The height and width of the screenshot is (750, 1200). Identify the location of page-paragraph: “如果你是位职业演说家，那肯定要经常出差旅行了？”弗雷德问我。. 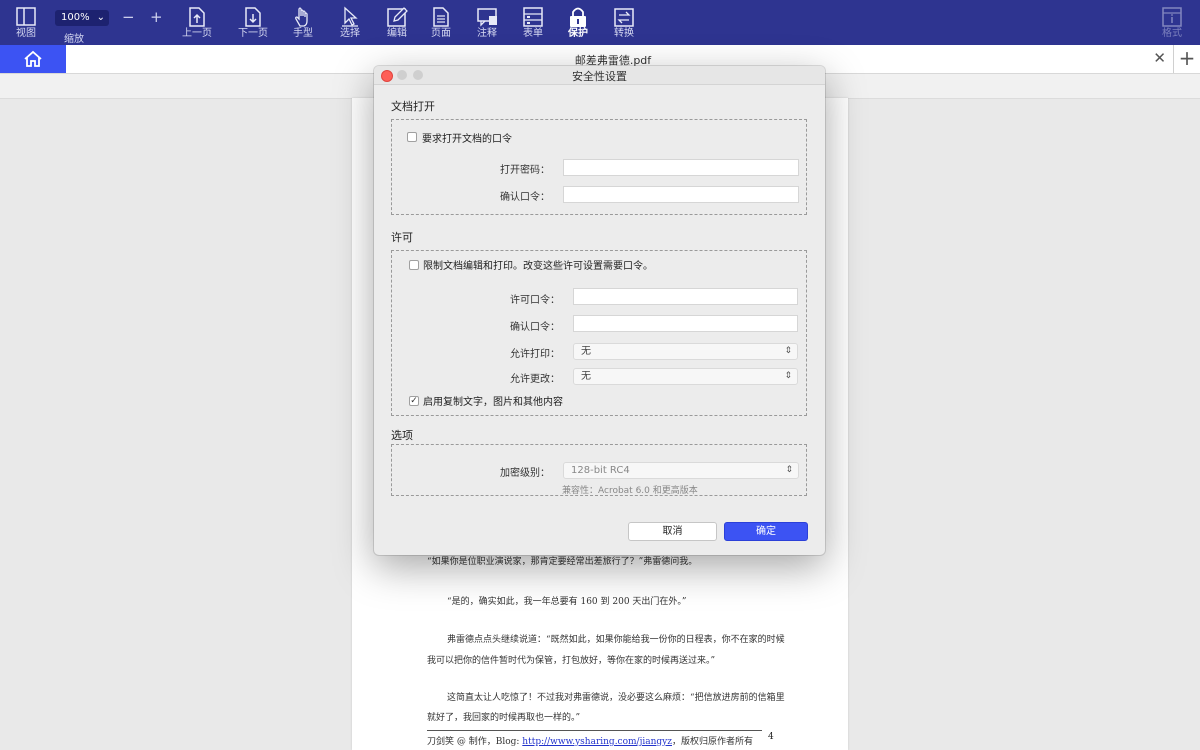
(562, 562).